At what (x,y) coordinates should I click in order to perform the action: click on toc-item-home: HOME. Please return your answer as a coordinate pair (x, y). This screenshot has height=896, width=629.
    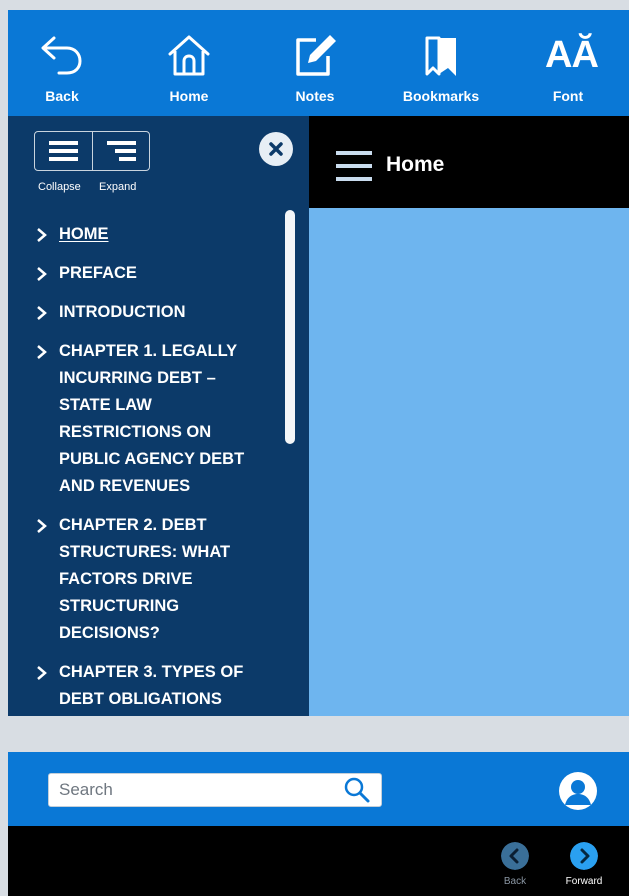
    Looking at the image, I should click on (146, 235).